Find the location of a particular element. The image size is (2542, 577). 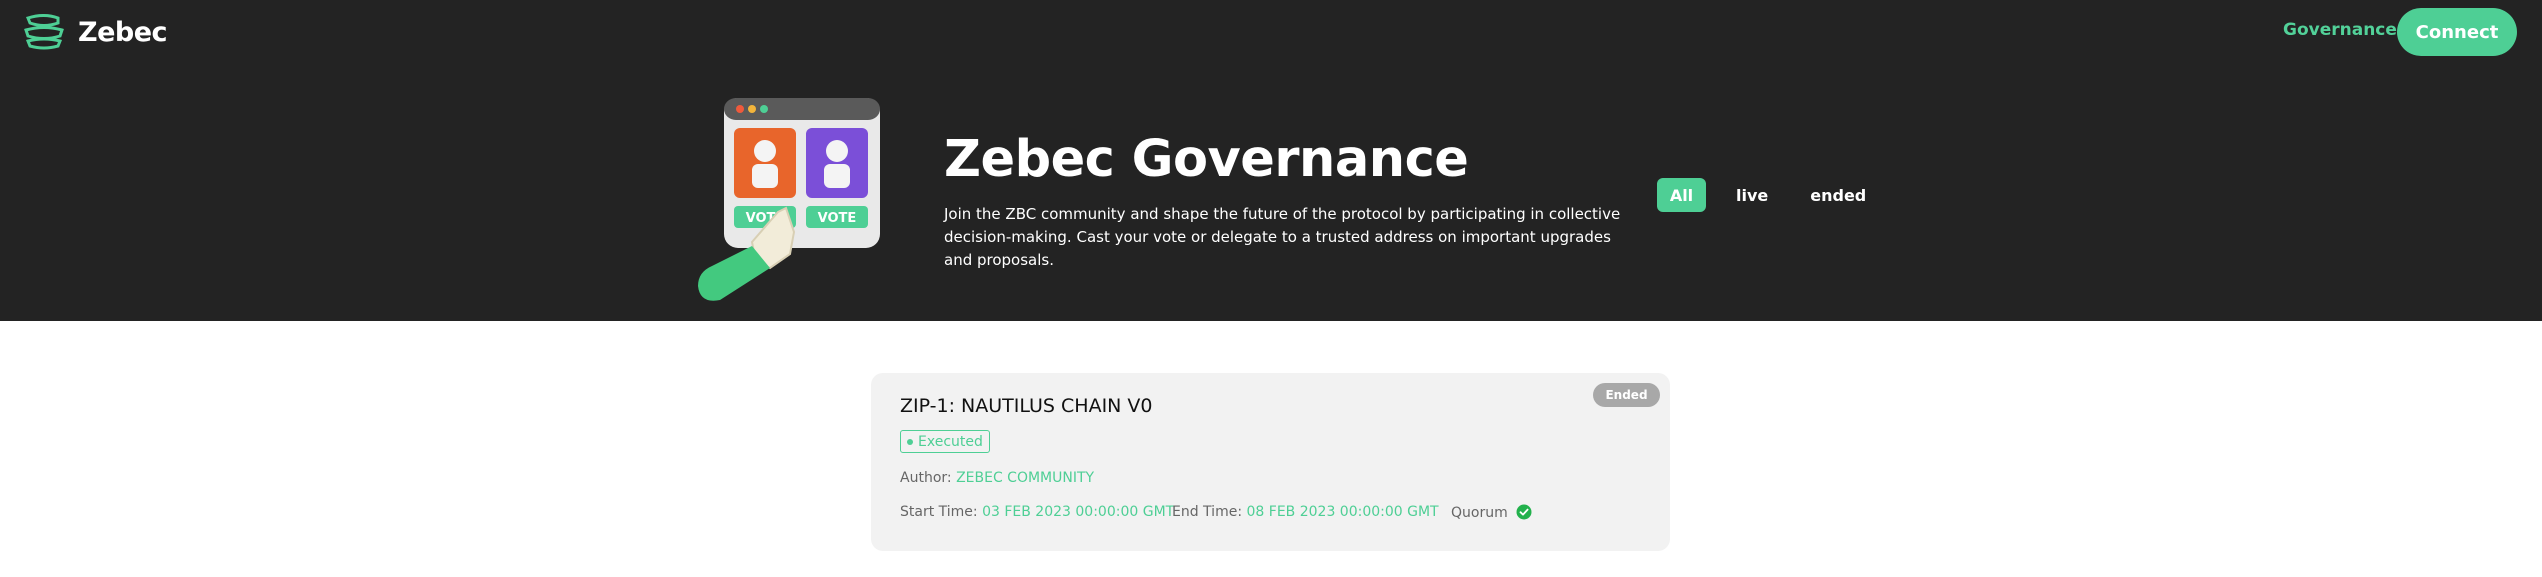

filter-all: All is located at coordinates (1681, 195).